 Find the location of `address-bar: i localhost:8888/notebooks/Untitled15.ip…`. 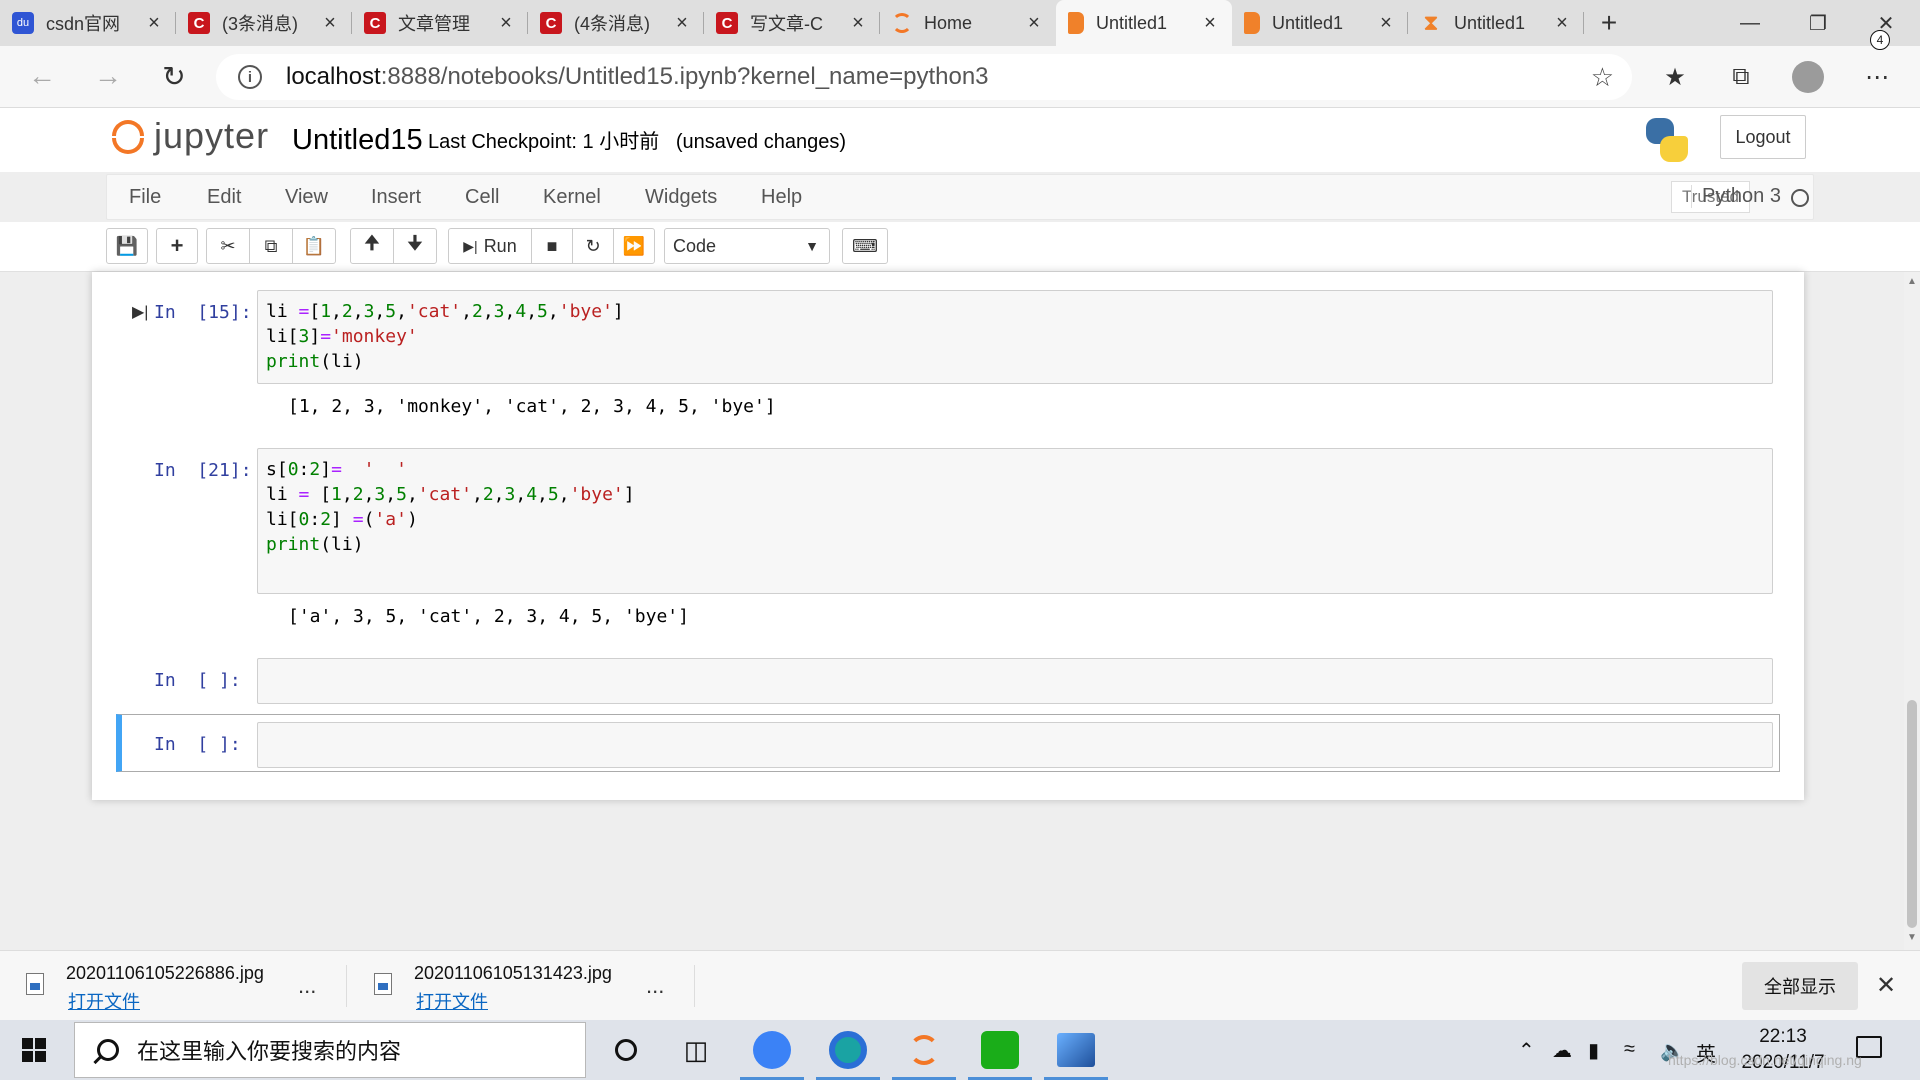

address-bar: i localhost:8888/notebooks/Untitled15.ip… is located at coordinates (924, 77).